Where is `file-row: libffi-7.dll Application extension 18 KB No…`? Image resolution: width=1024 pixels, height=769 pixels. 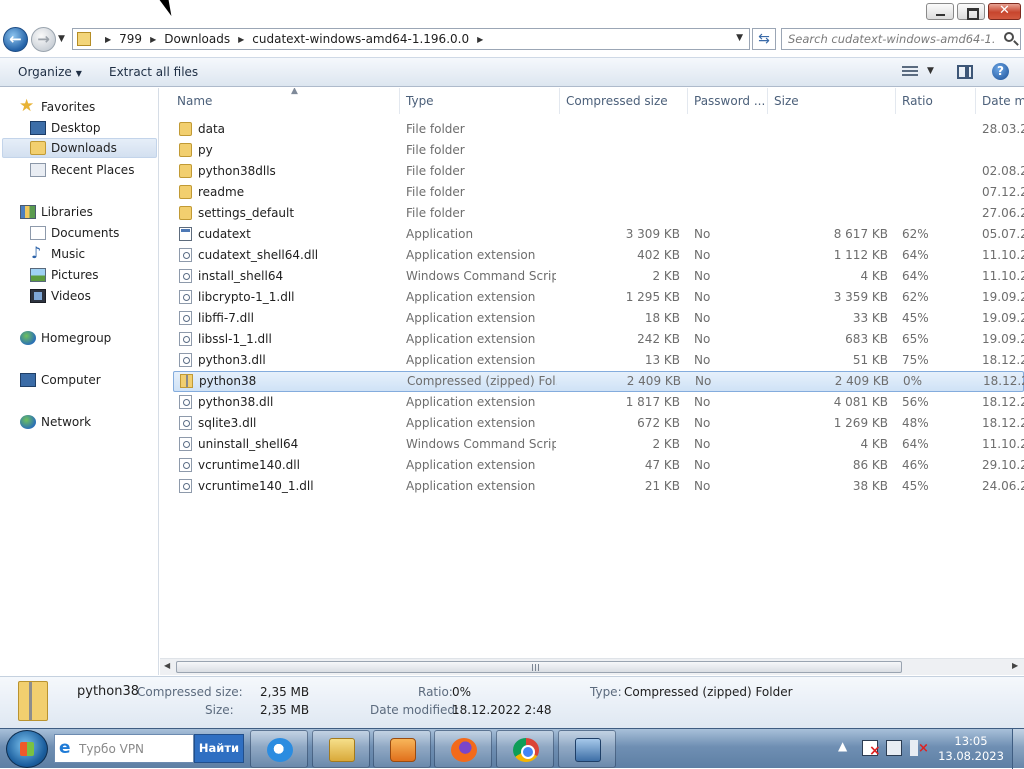
file-row: libffi-7.dll Application extension 18 KB No… is located at coordinates (592, 318).